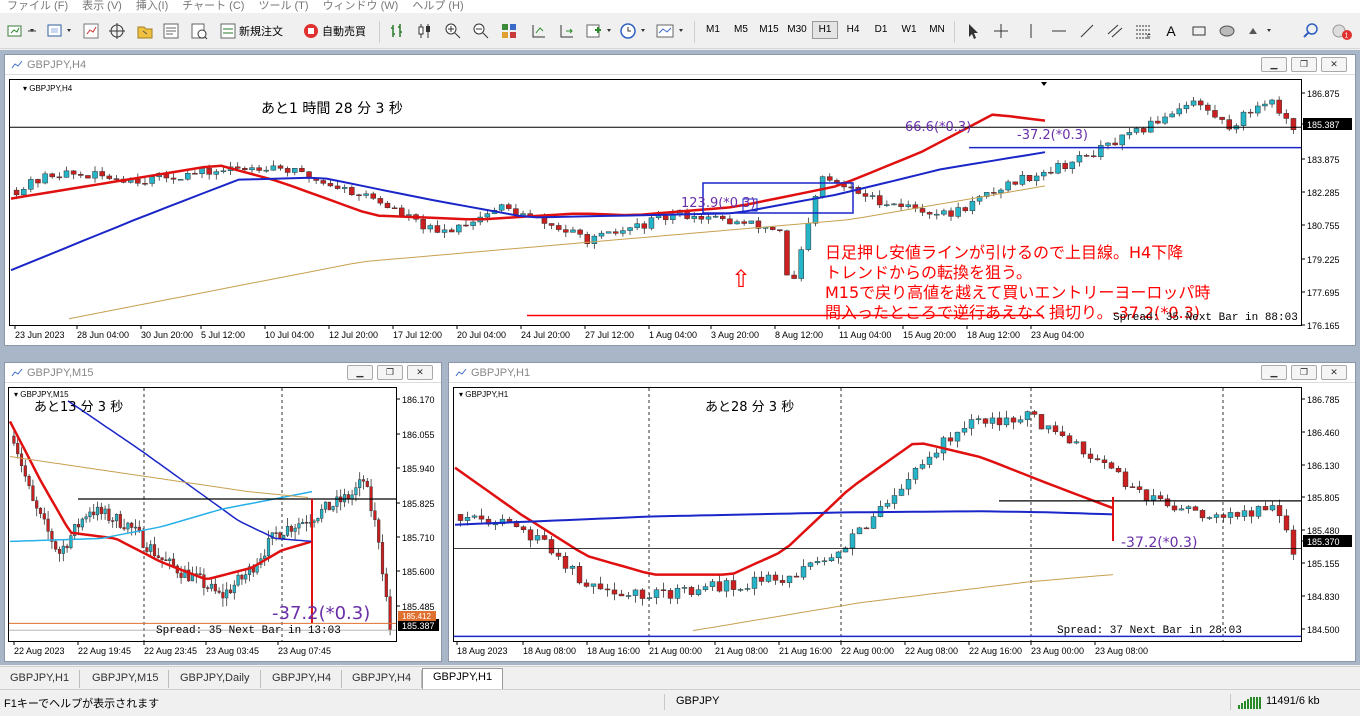 The height and width of the screenshot is (716, 1360). What do you see at coordinates (1001, 31) in the screenshot?
I see `crosshair-tool-icon` at bounding box center [1001, 31].